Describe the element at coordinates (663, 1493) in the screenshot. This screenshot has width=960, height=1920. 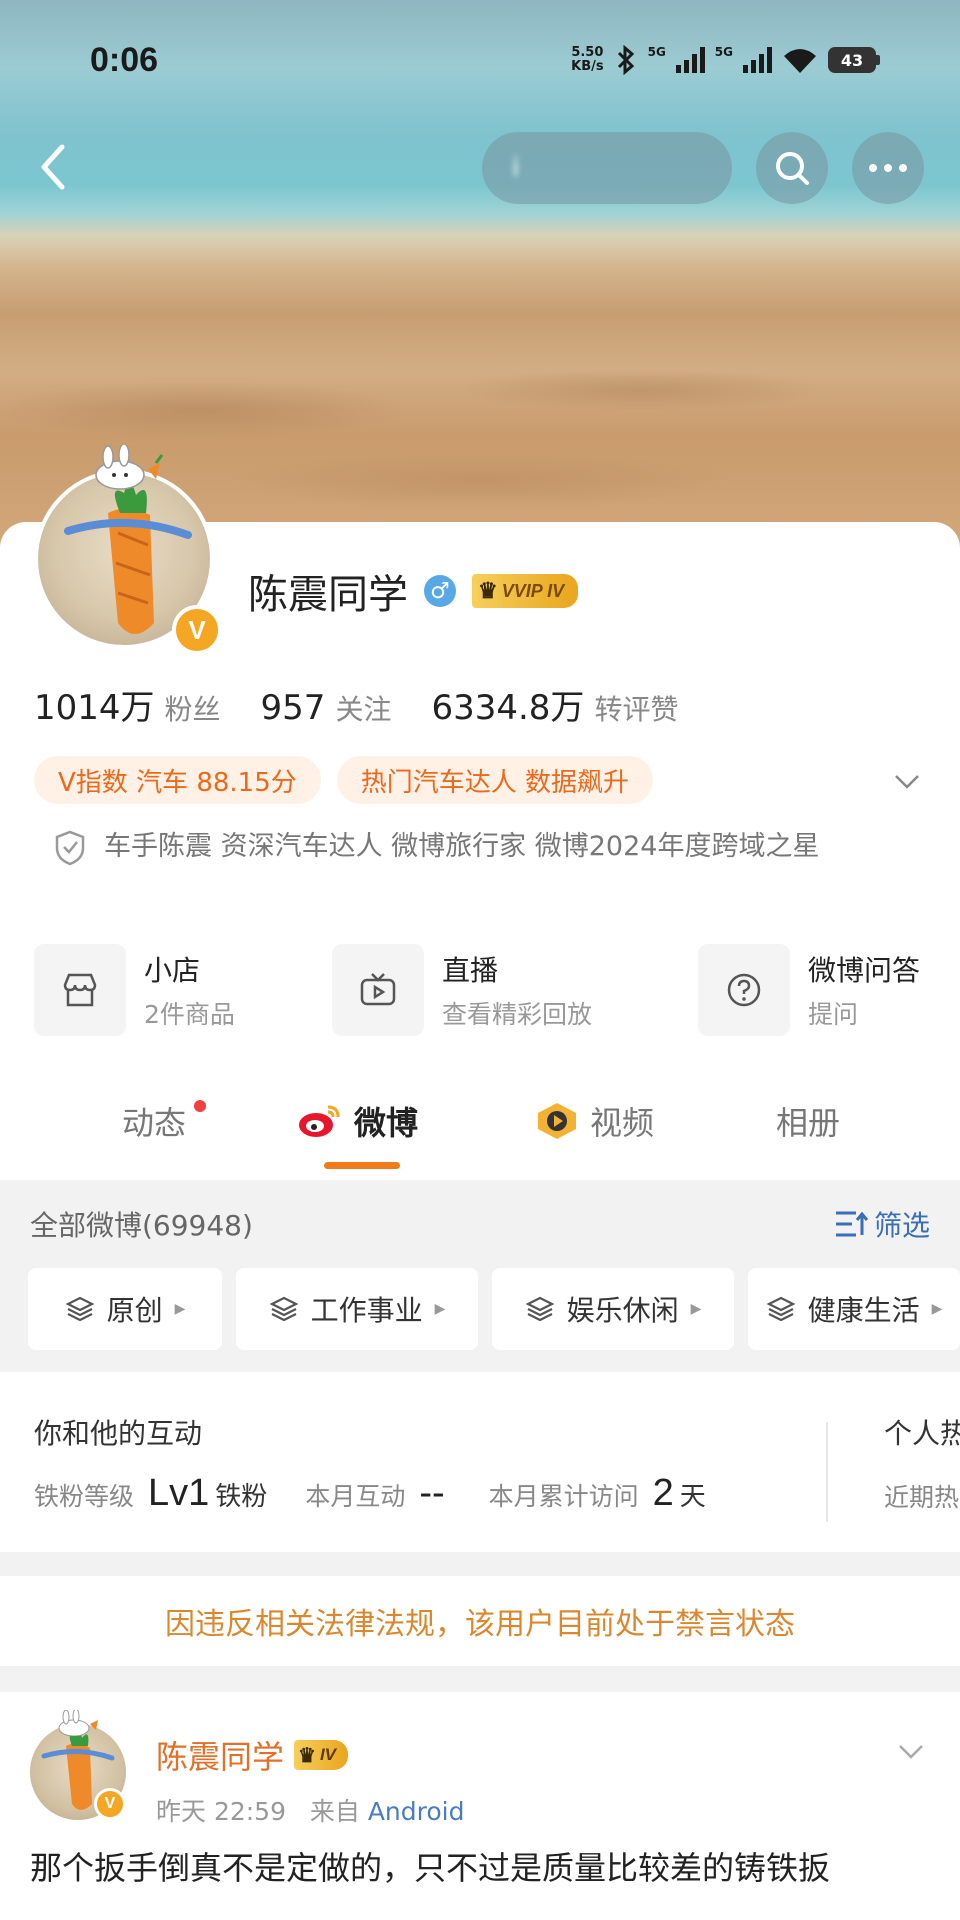
I see `month-visit-value: 2` at that location.